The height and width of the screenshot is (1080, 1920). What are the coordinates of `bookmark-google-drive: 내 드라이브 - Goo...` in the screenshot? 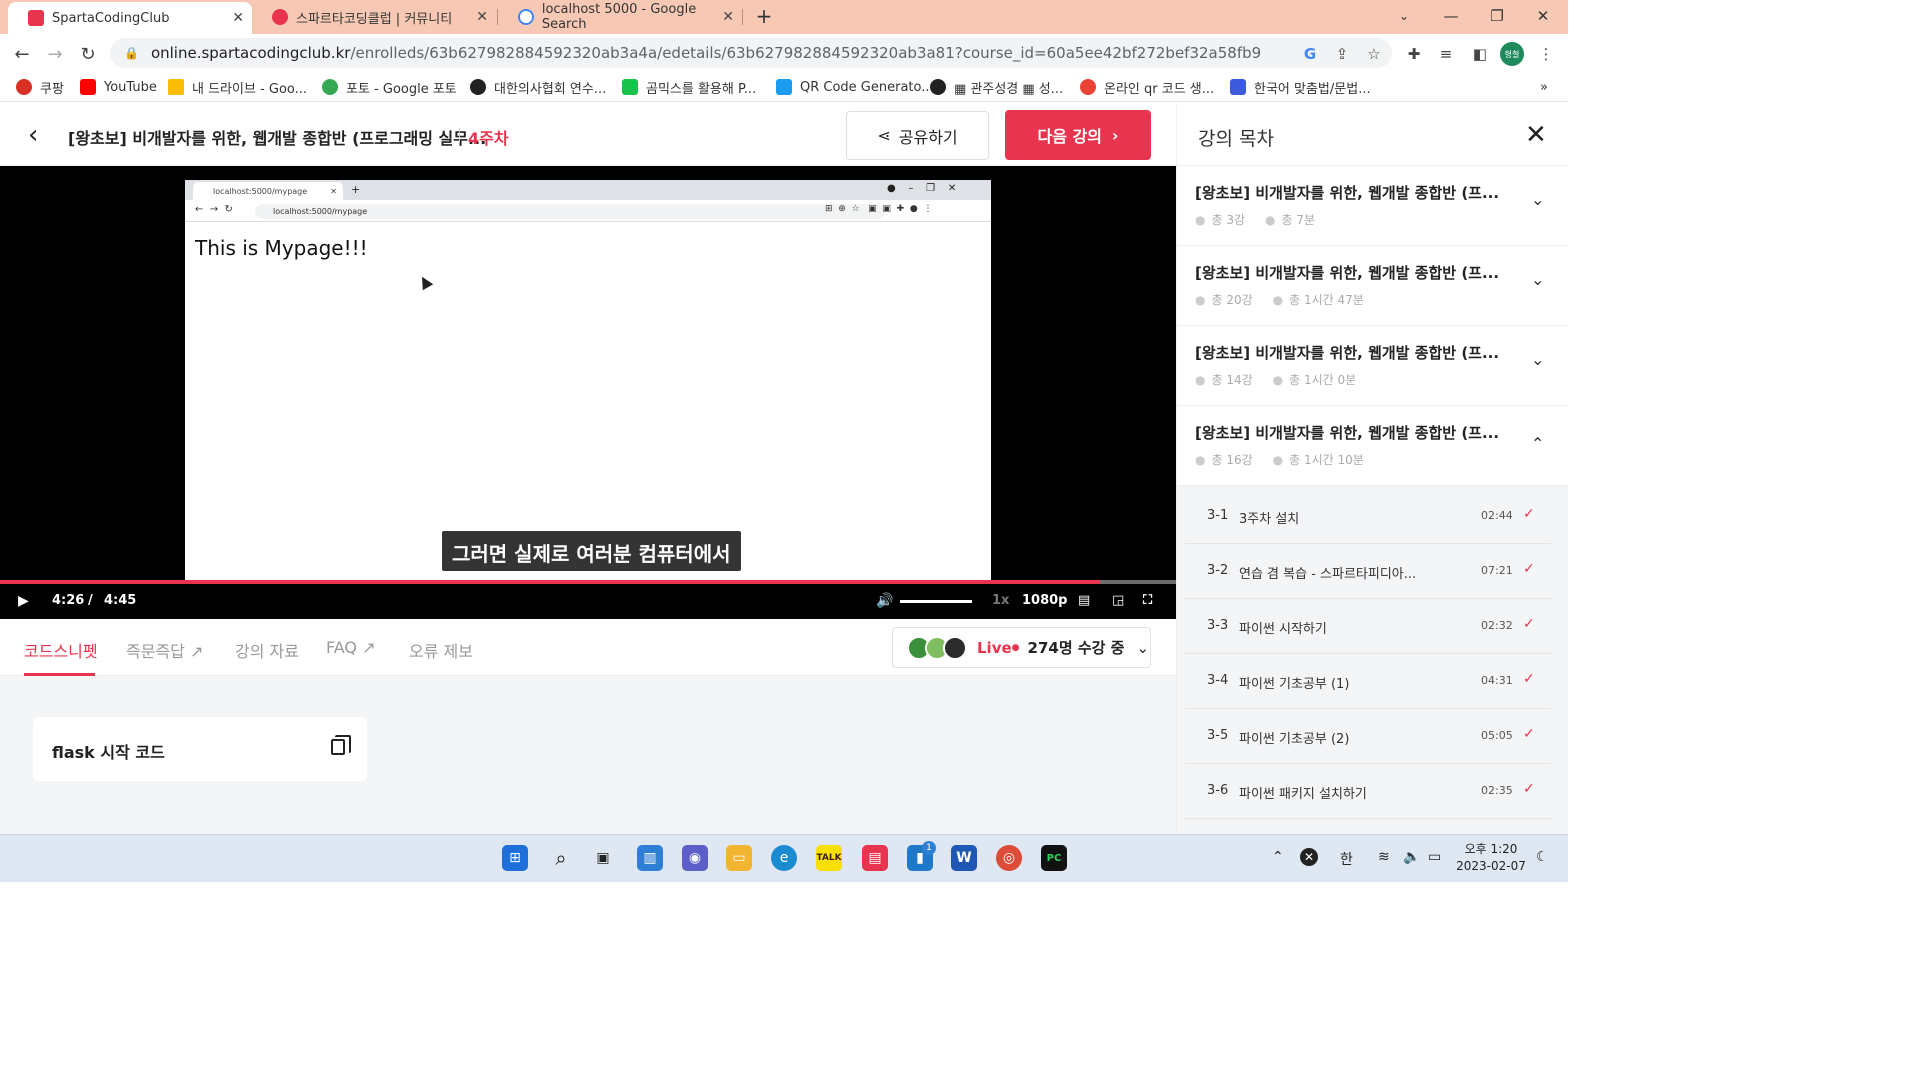 It's located at (237, 87).